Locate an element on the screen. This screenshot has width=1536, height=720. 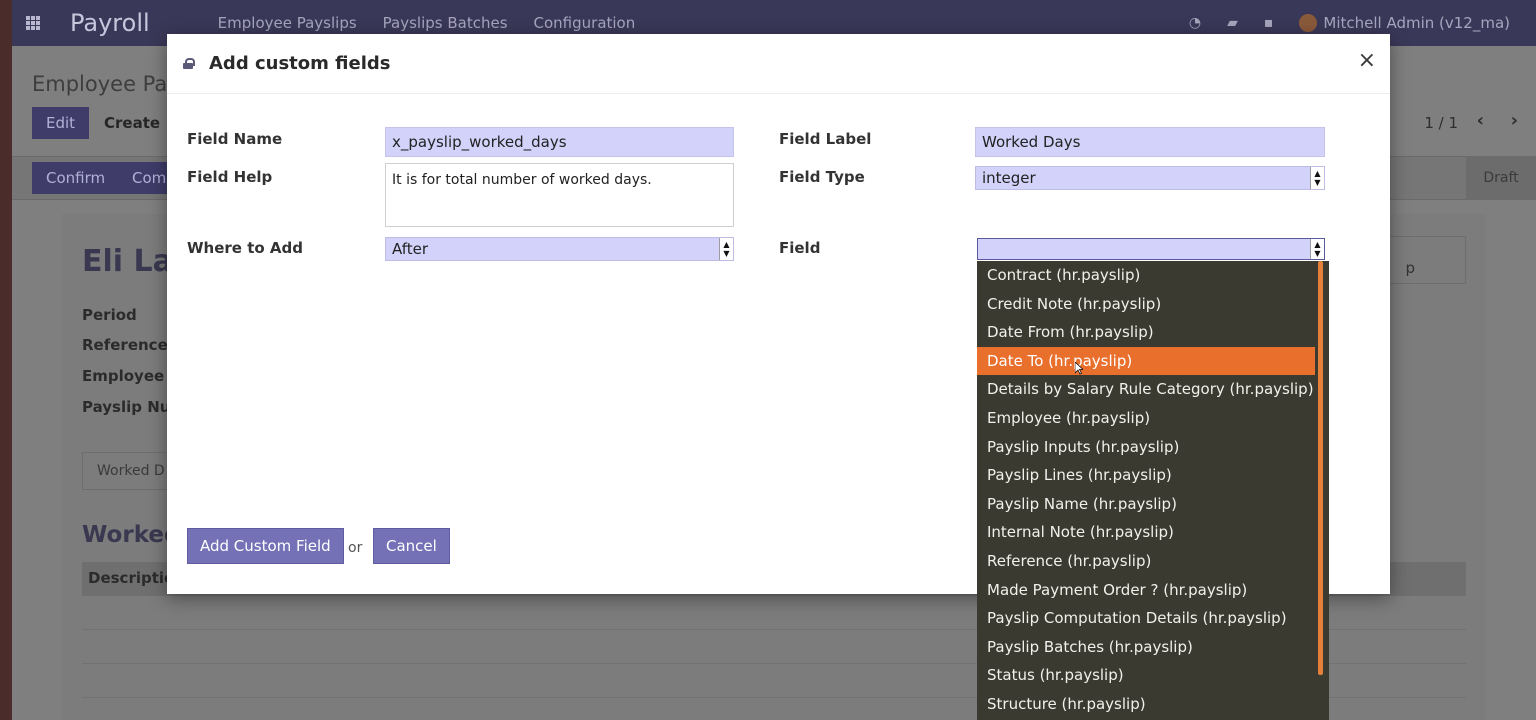
worked-days-heading: Worked is located at coordinates (131, 535).